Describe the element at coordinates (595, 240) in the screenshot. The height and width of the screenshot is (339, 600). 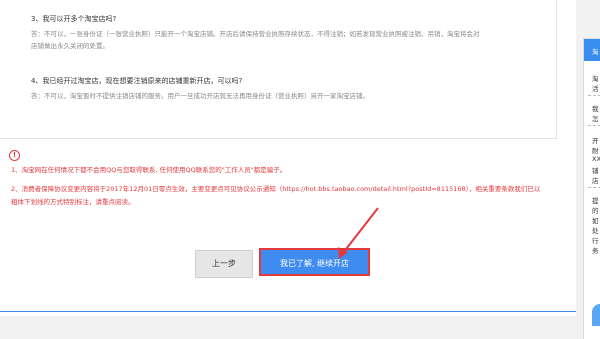
I see `sidebar-item: 行` at that location.